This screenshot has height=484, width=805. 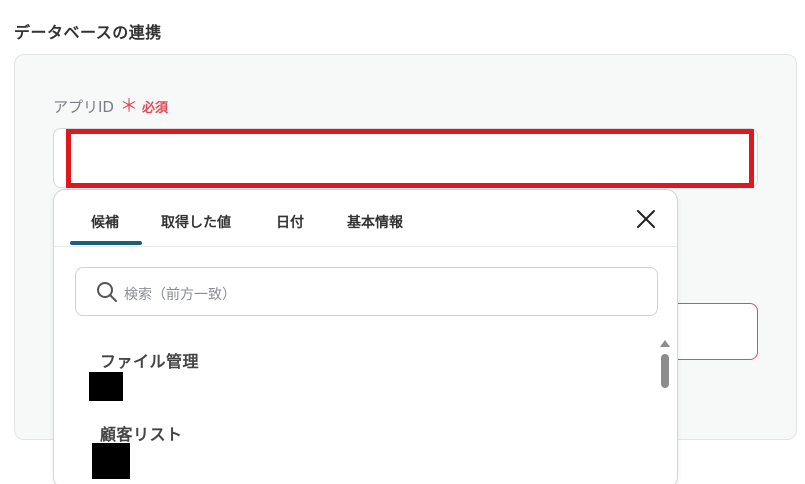 I want to click on tab-bar: 候補 取得した値 日付 基本情報, so click(x=365, y=218).